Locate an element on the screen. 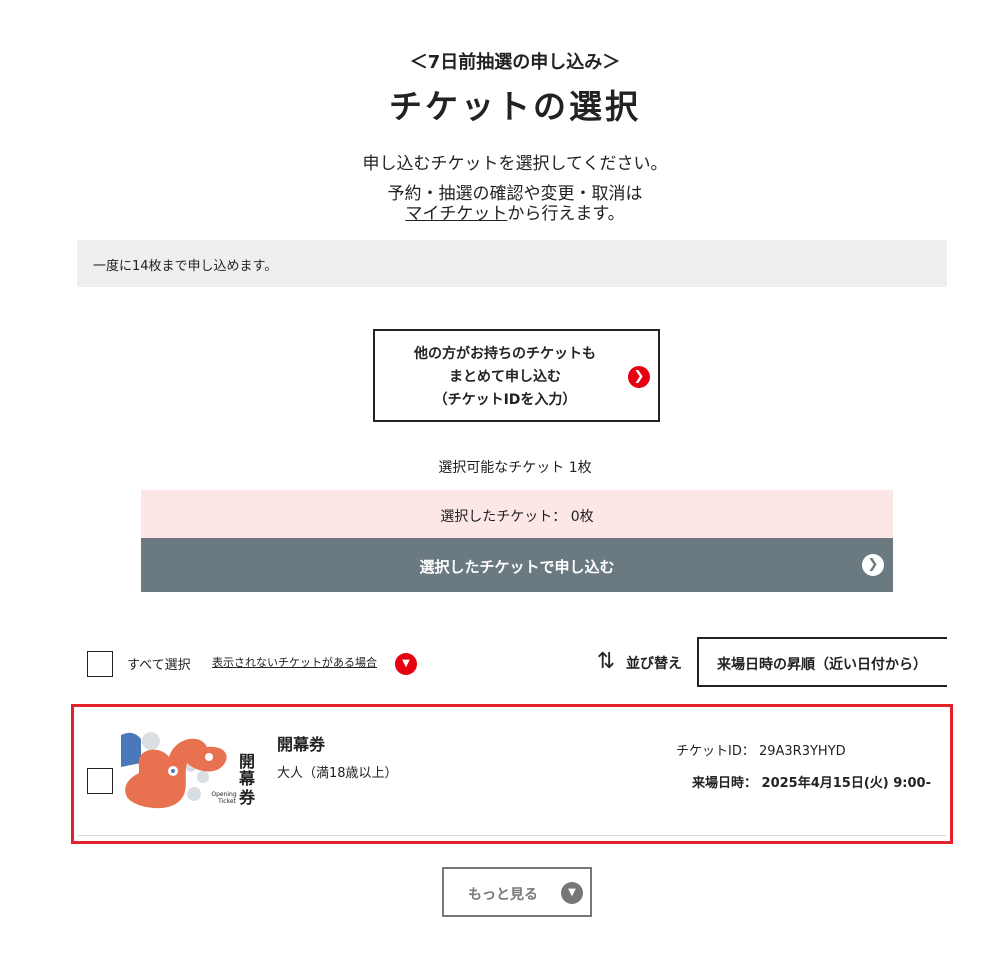 The height and width of the screenshot is (963, 1002). ticket-checkbox is located at coordinates (100, 781).